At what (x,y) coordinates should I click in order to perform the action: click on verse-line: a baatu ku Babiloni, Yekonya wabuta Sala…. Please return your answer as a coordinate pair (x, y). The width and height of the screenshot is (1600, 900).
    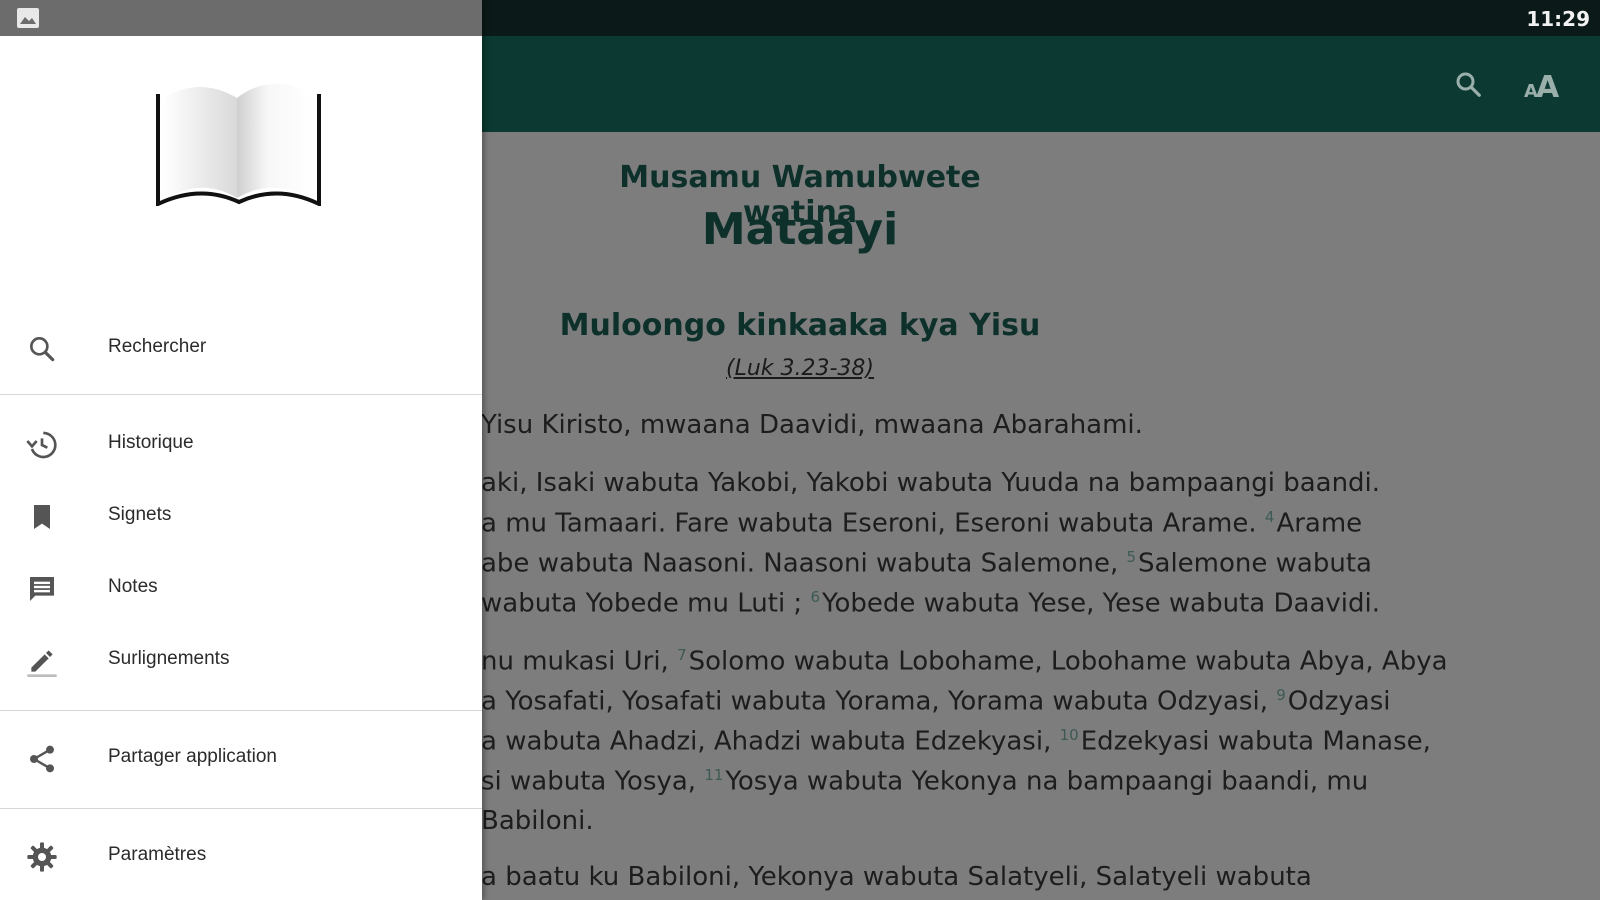
    Looking at the image, I should click on (896, 877).